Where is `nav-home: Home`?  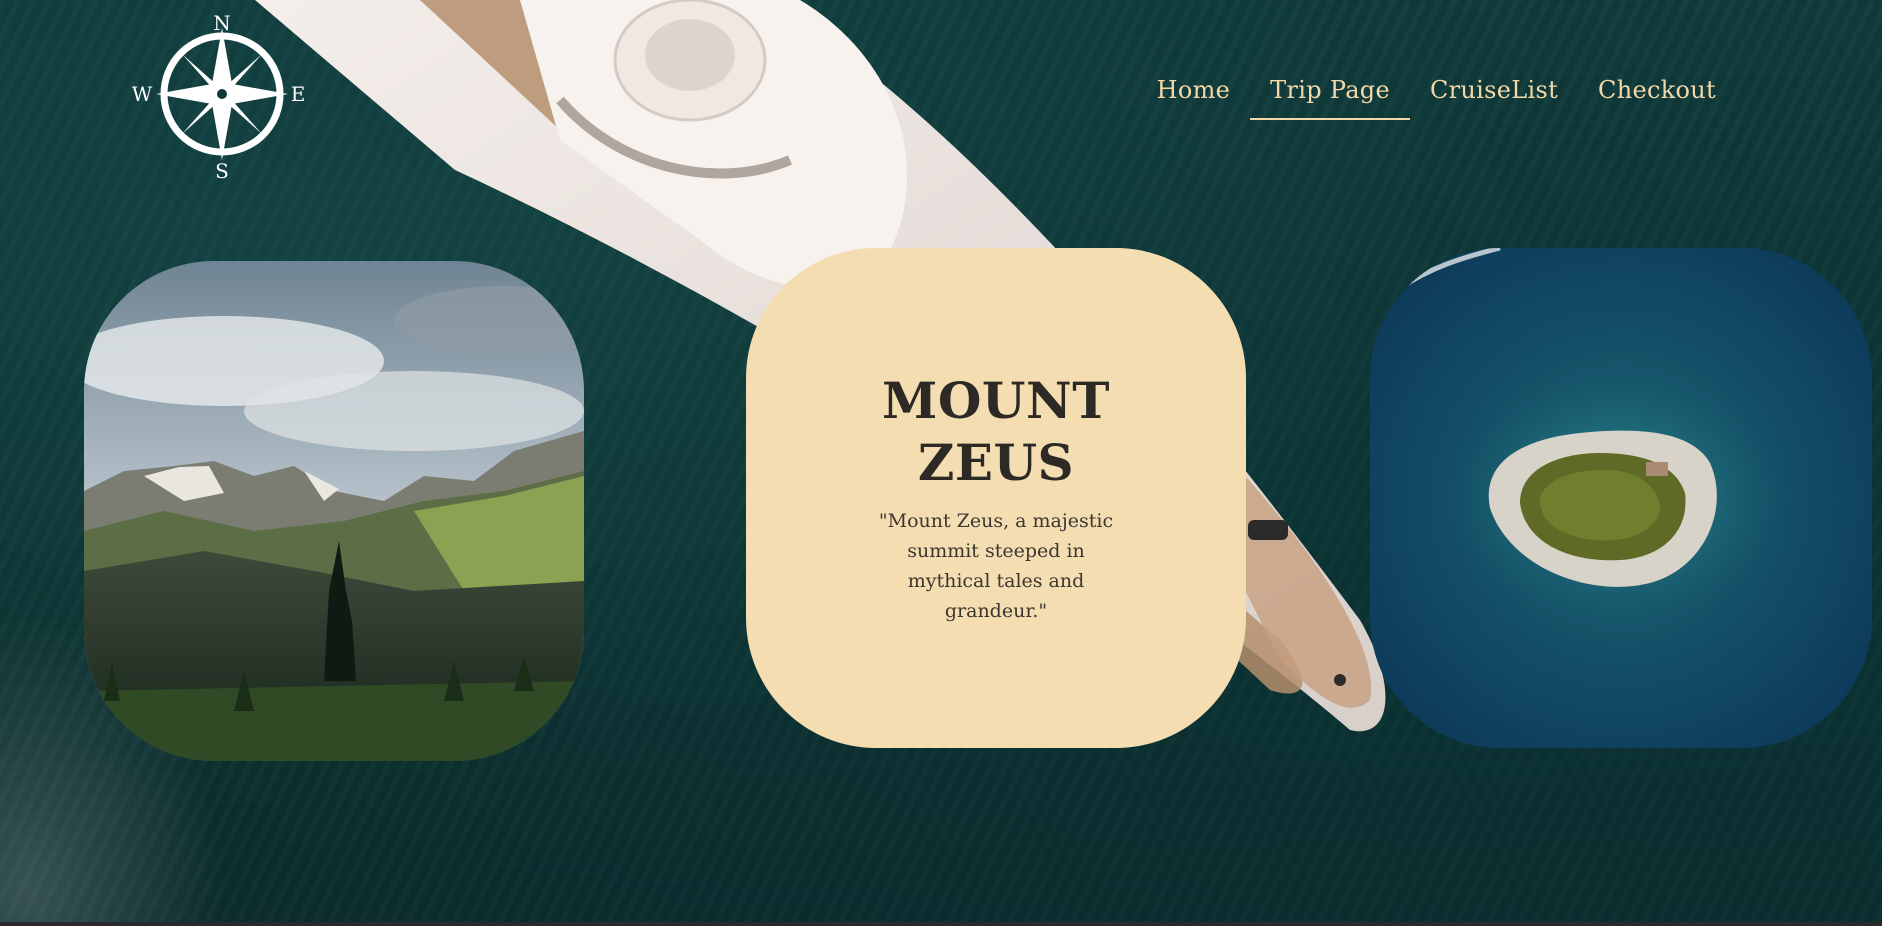 nav-home: Home is located at coordinates (1194, 96).